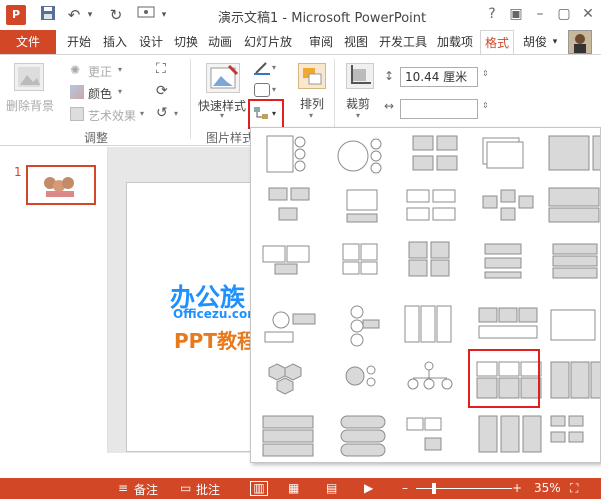 The height and width of the screenshot is (499, 601). What do you see at coordinates (48, 15) in the screenshot?
I see `save-icon` at bounding box center [48, 15].